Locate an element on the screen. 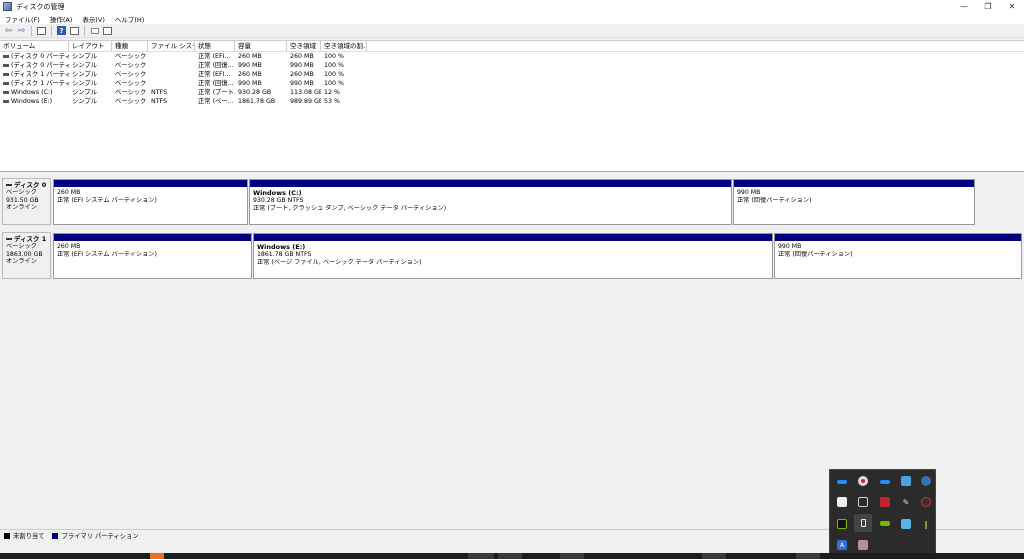  menu-help: ヘルプ(H) is located at coordinates (129, 19).